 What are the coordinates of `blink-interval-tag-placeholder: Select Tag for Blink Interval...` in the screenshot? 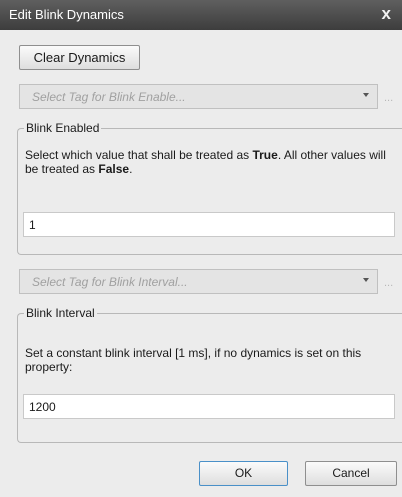 It's located at (110, 282).